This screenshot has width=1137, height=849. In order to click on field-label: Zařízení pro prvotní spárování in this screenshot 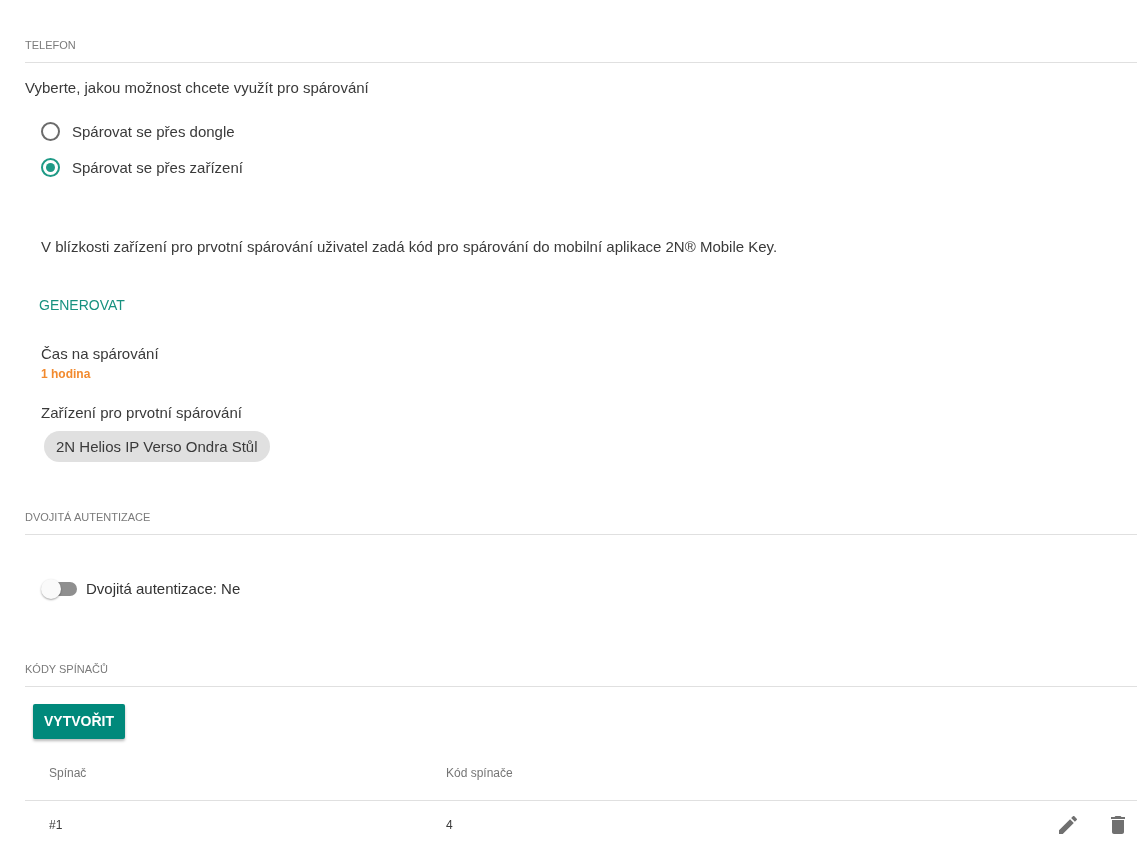, I will do `click(141, 413)`.